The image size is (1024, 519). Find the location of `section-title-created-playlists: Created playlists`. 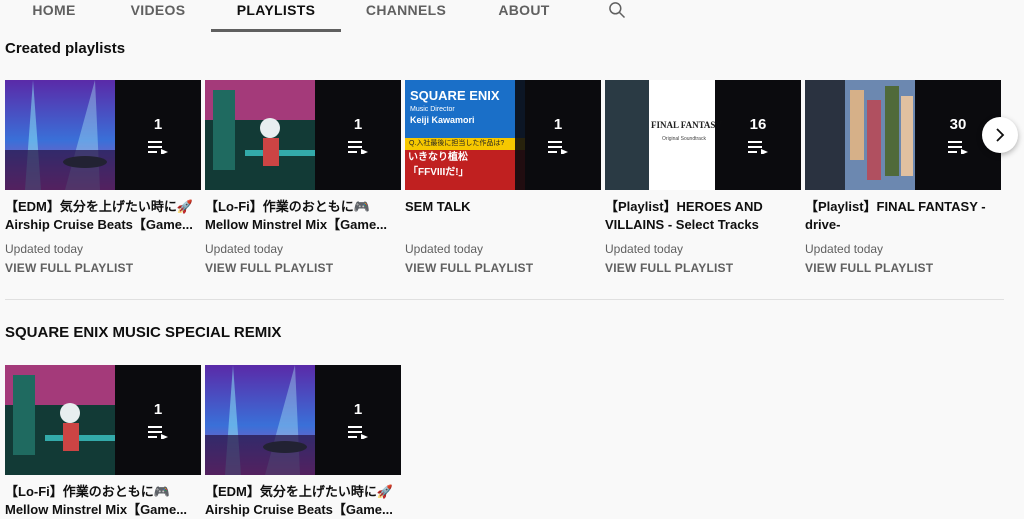

section-title-created-playlists: Created playlists is located at coordinates (65, 48).